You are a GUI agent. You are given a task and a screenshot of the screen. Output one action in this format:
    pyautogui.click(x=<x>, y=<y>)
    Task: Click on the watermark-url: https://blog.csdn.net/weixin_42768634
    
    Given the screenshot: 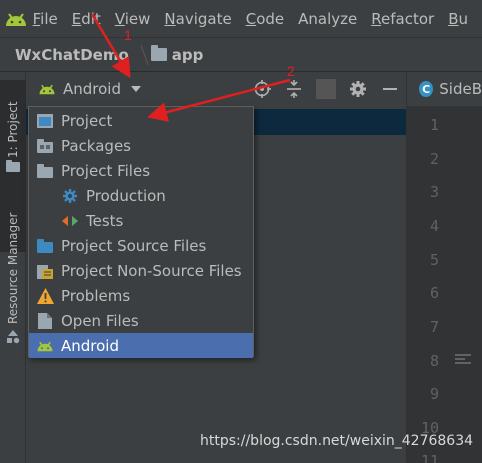 What is the action you would take?
    pyautogui.click(x=337, y=441)
    